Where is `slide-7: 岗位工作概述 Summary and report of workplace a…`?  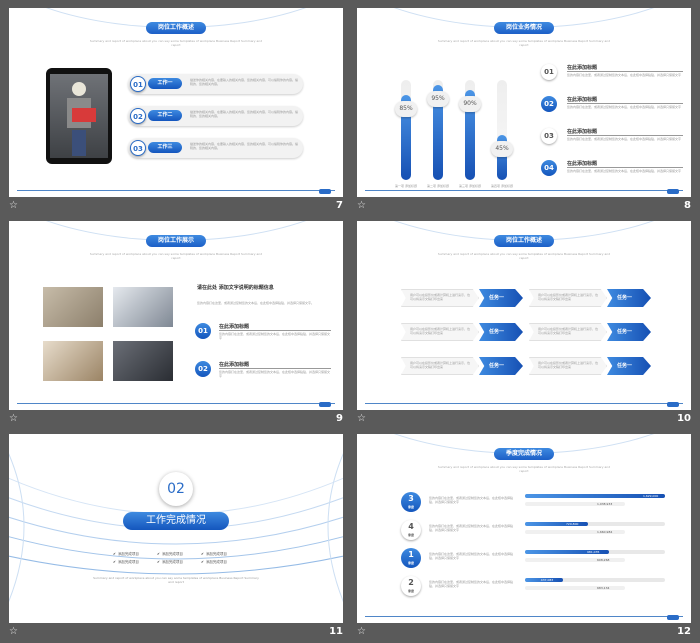
slide-7: 岗位工作概述 Summary and report of workplace a… is located at coordinates (176, 102).